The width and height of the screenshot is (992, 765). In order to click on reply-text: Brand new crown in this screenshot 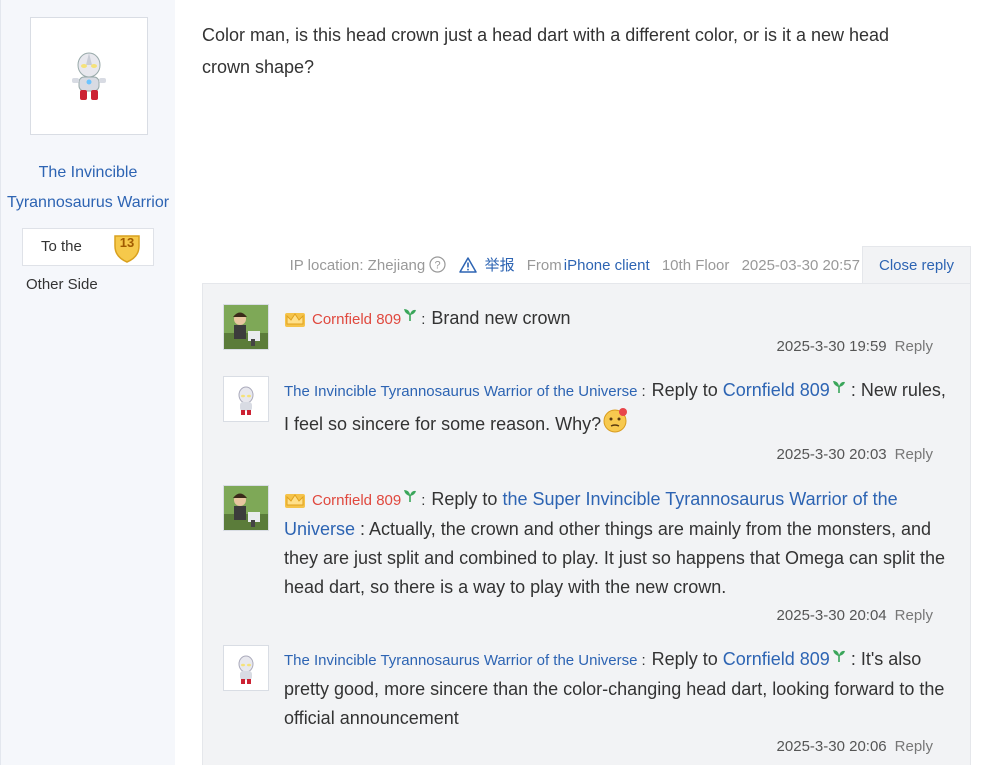, I will do `click(501, 318)`.